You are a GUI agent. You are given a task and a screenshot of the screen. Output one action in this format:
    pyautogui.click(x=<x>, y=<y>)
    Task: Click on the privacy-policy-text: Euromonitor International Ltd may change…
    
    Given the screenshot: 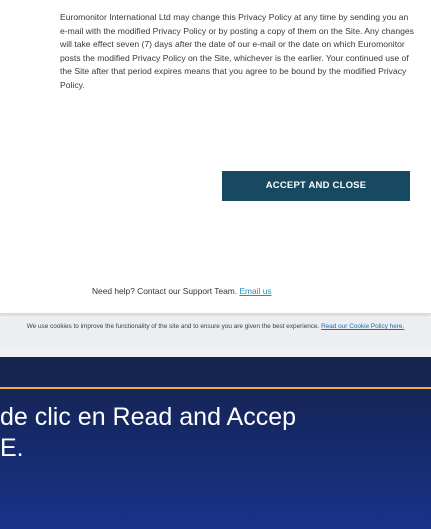 What is the action you would take?
    pyautogui.click(x=237, y=51)
    